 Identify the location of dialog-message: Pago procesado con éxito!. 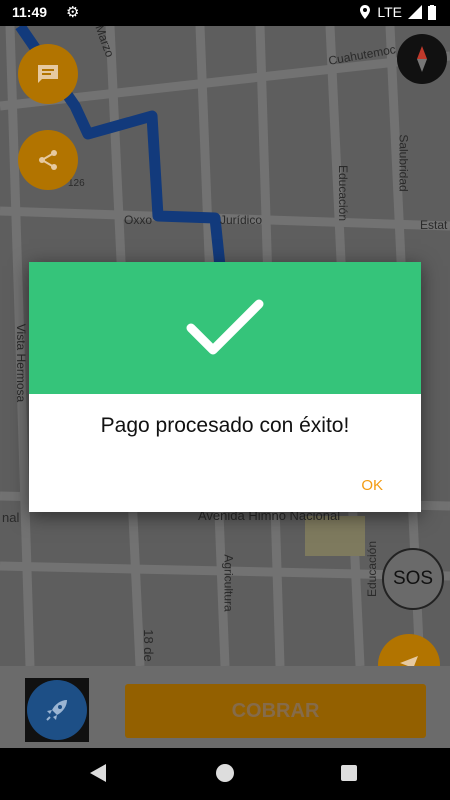
(225, 425).